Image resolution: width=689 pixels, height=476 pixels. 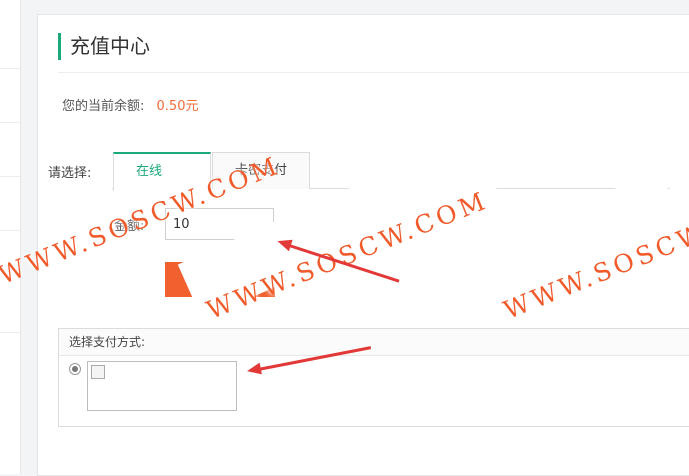 What do you see at coordinates (104, 46) in the screenshot?
I see `page-title: 充值中心` at bounding box center [104, 46].